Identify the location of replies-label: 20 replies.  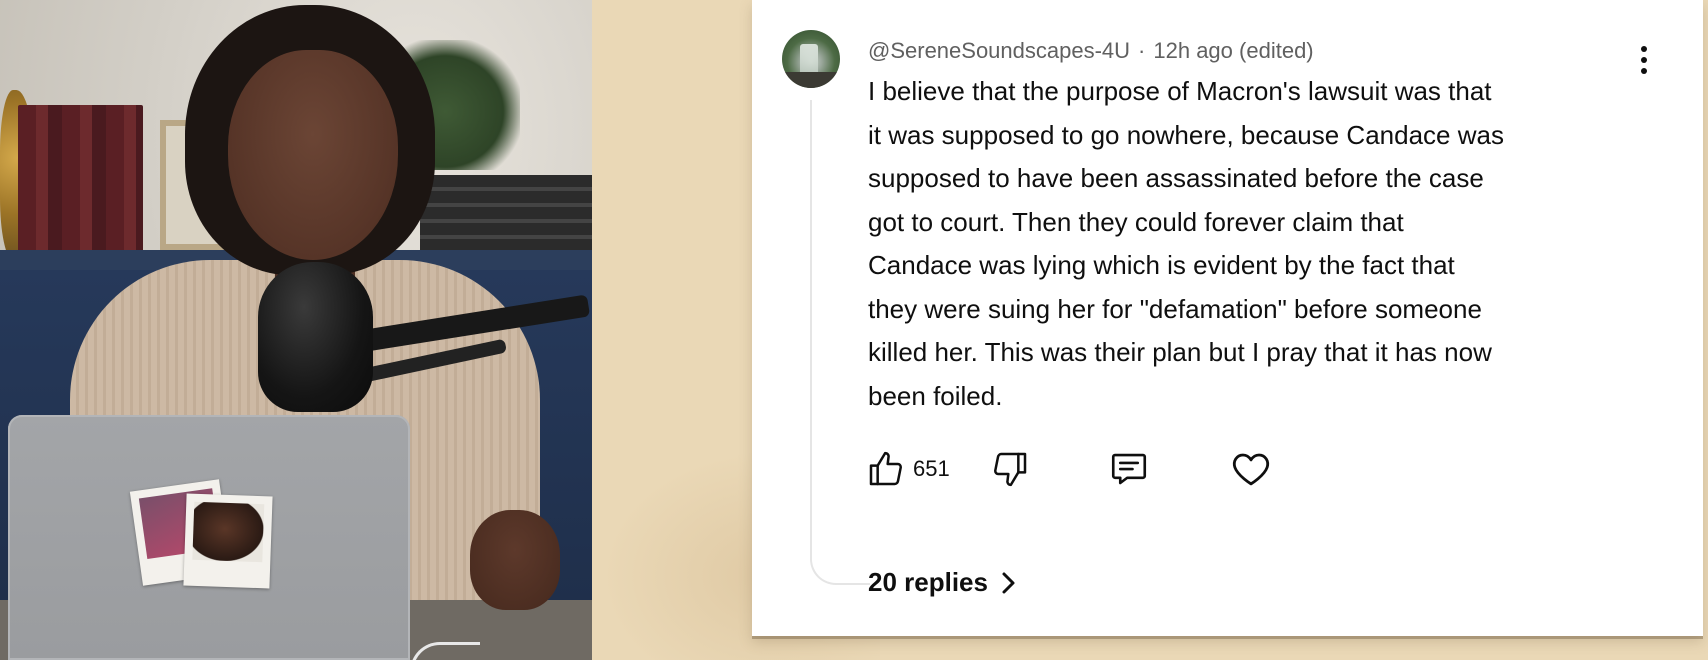
(928, 582).